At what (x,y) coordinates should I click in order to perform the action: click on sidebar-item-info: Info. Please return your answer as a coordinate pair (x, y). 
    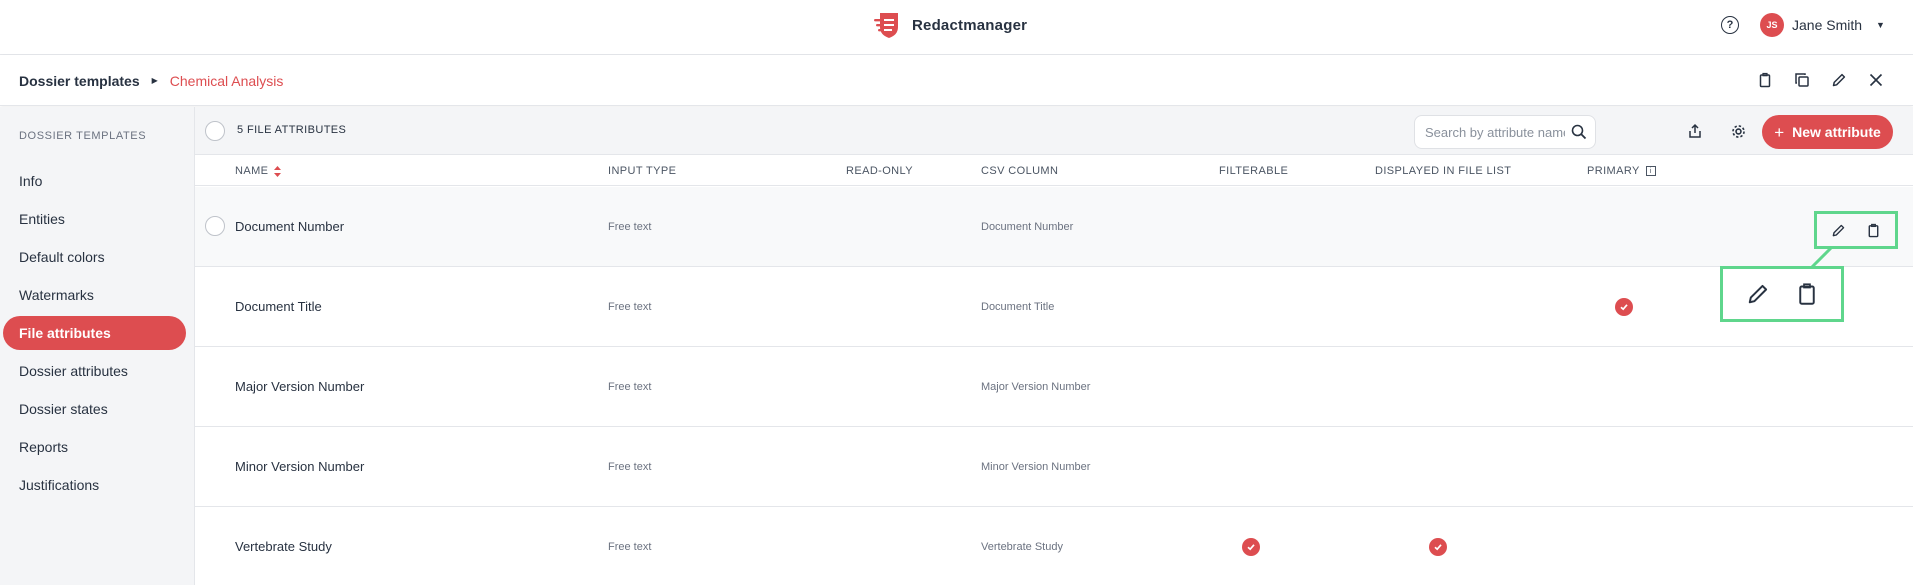
    Looking at the image, I should click on (94, 181).